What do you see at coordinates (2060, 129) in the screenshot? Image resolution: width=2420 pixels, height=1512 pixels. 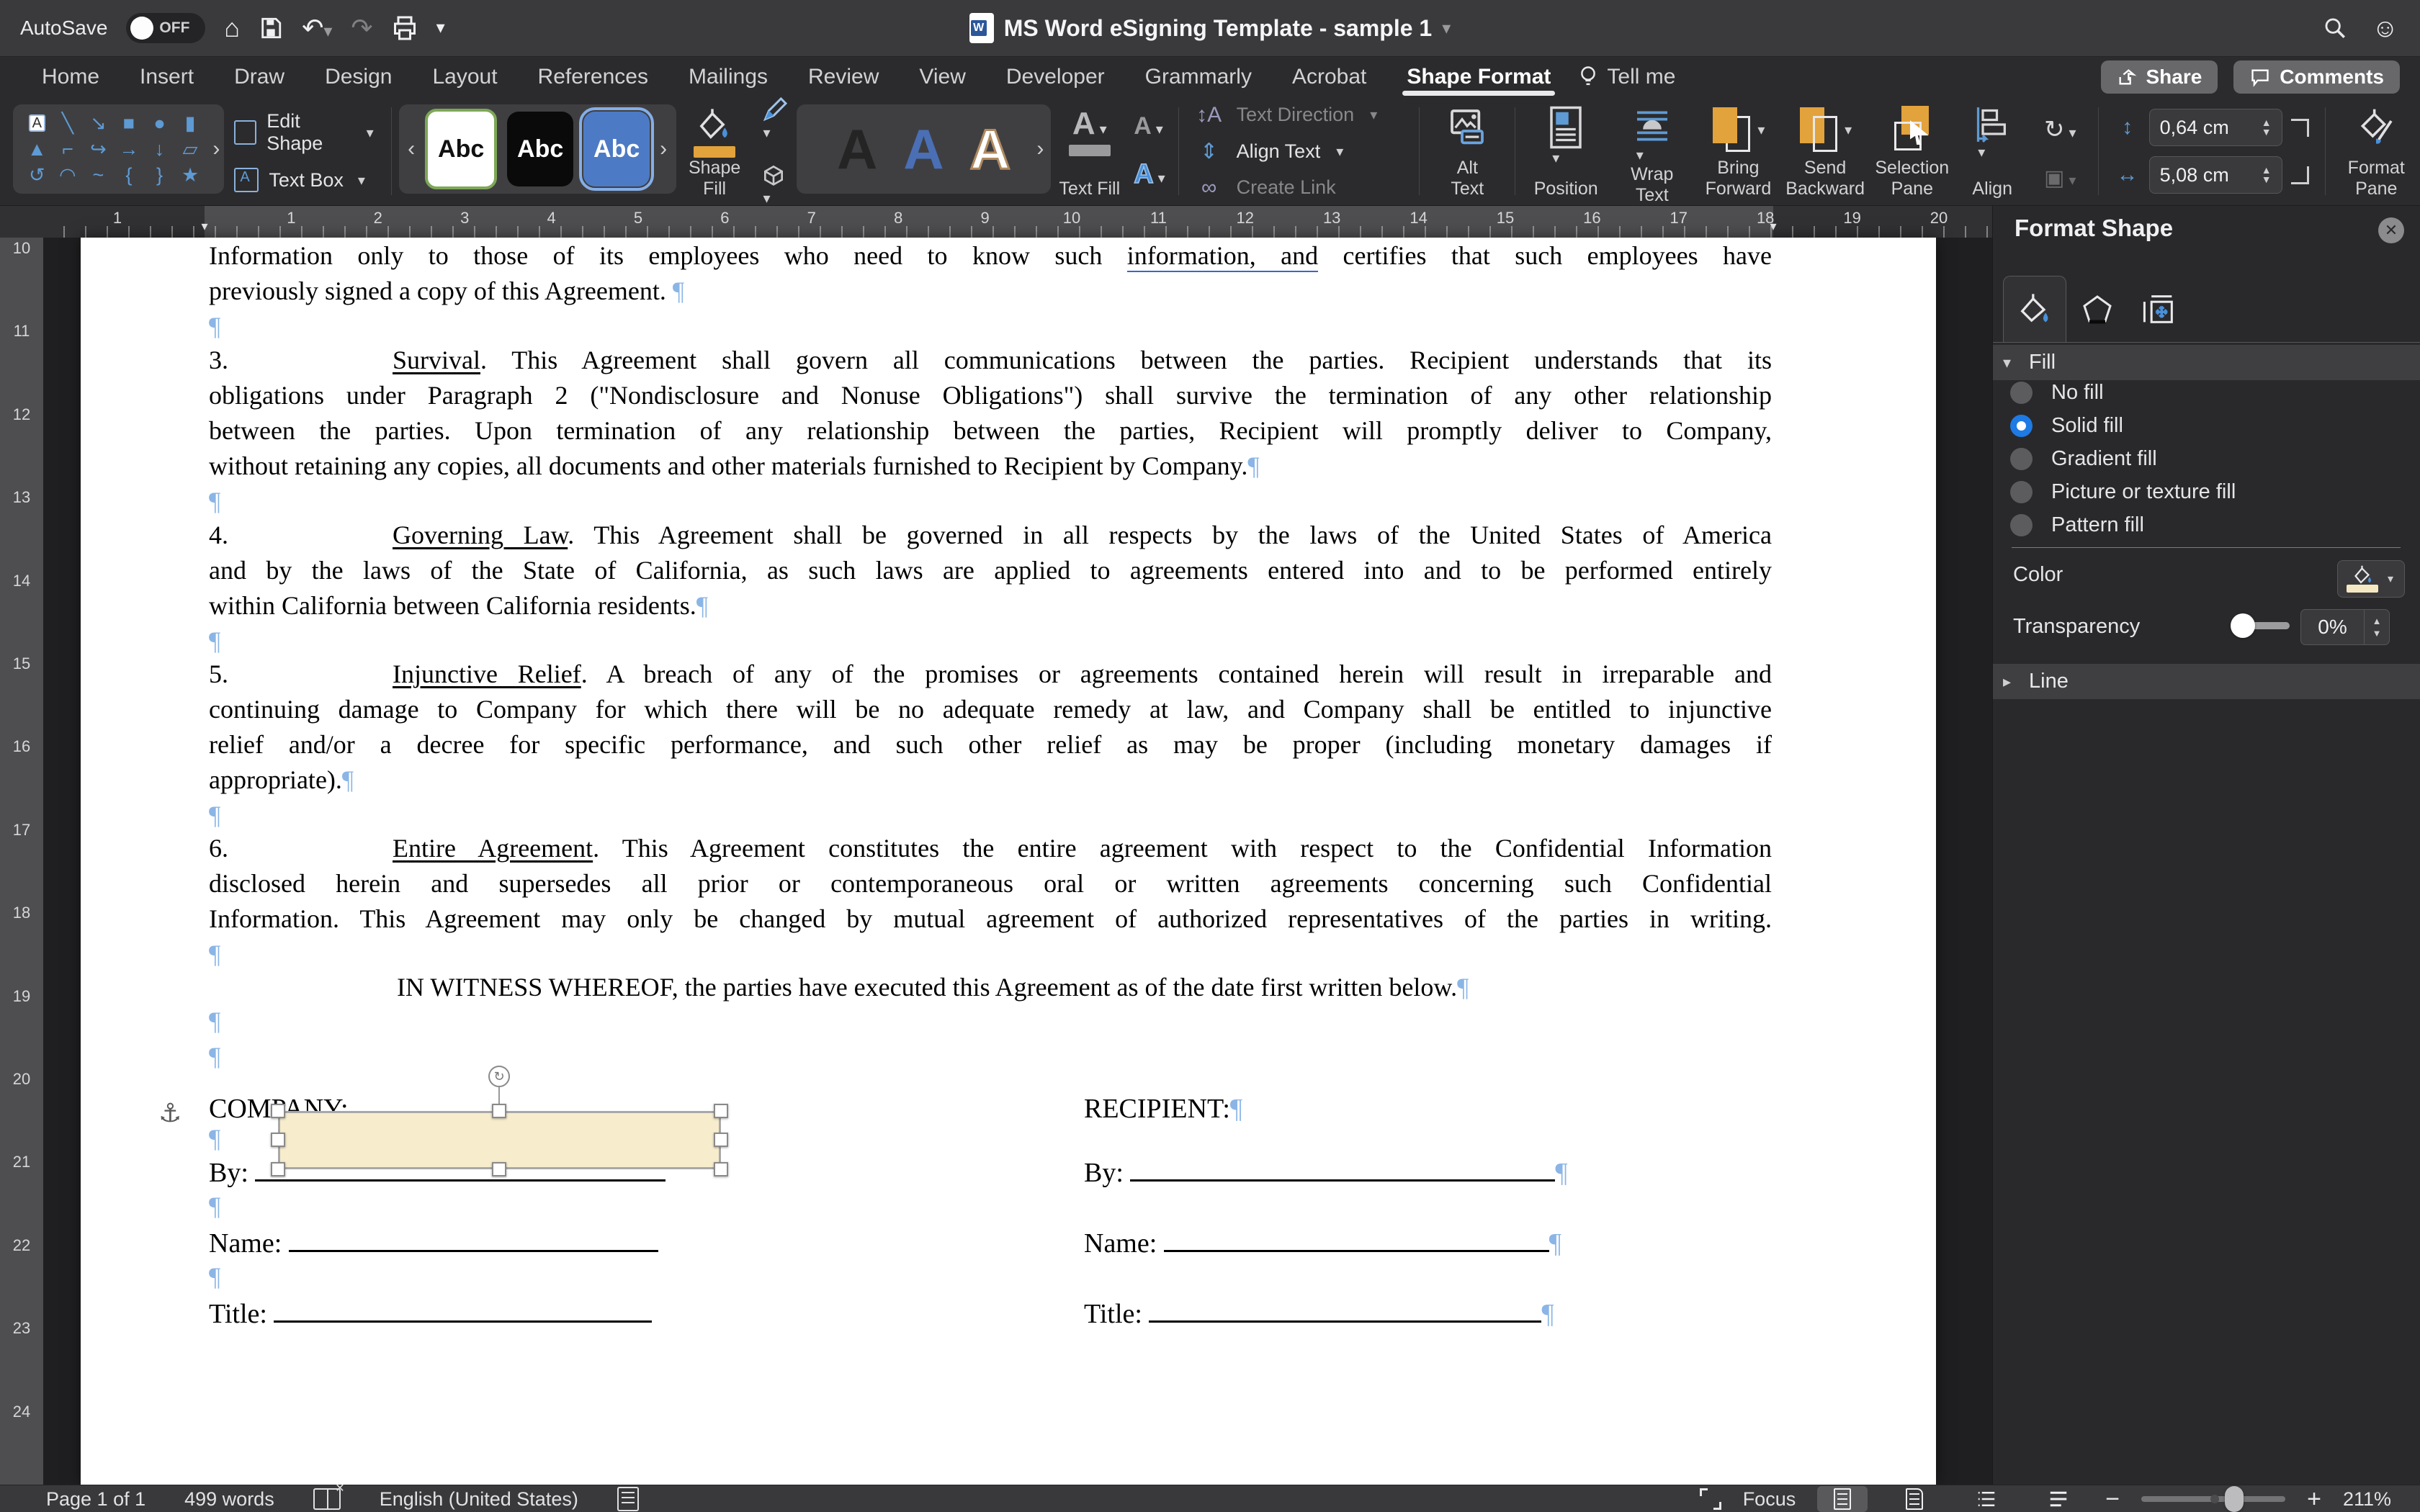 I see `rotate-button: ↻ ▾` at bounding box center [2060, 129].